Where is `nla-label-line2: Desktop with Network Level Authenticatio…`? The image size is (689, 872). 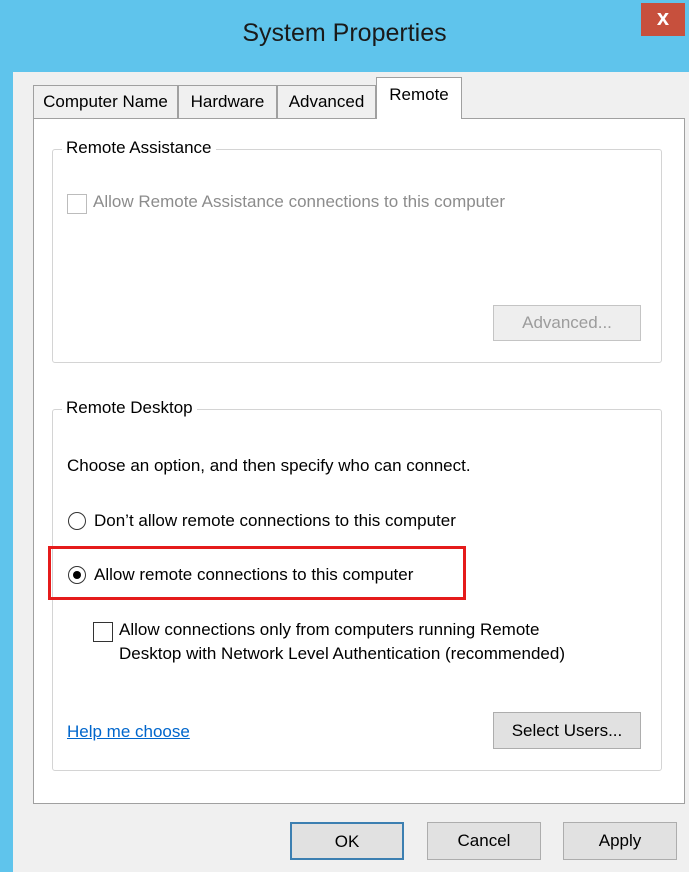 nla-label-line2: Desktop with Network Level Authenticatio… is located at coordinates (342, 653).